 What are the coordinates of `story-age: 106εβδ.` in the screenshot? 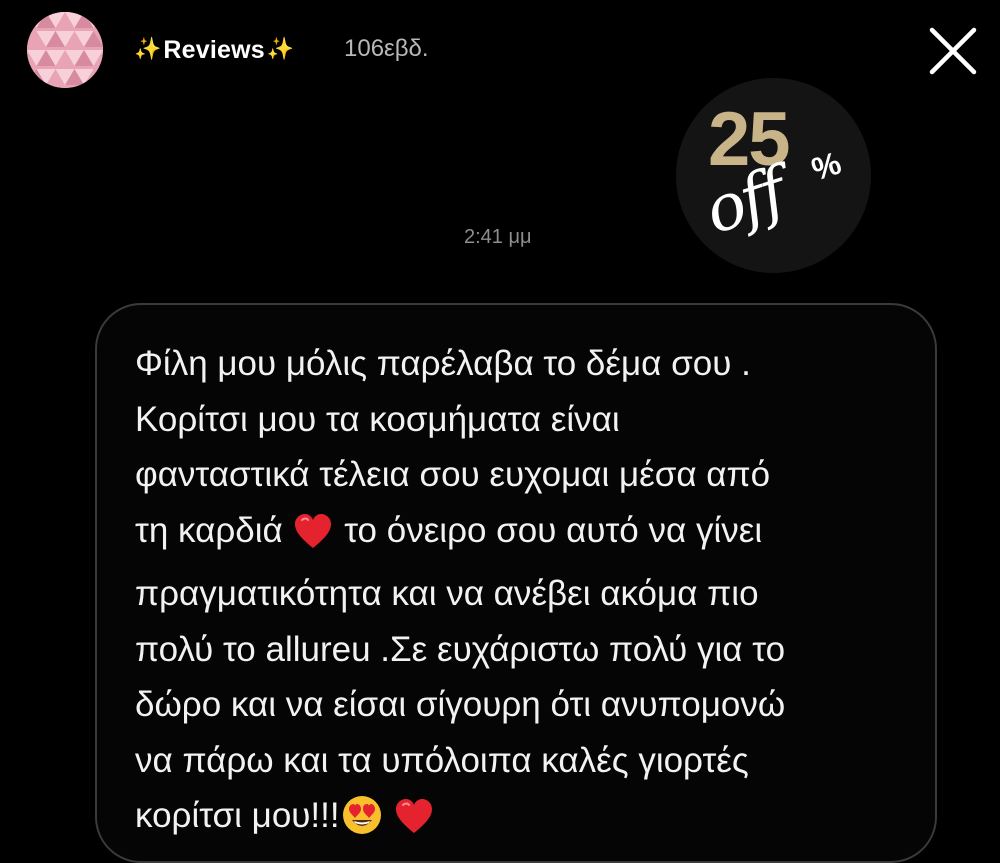 It's located at (386, 48).